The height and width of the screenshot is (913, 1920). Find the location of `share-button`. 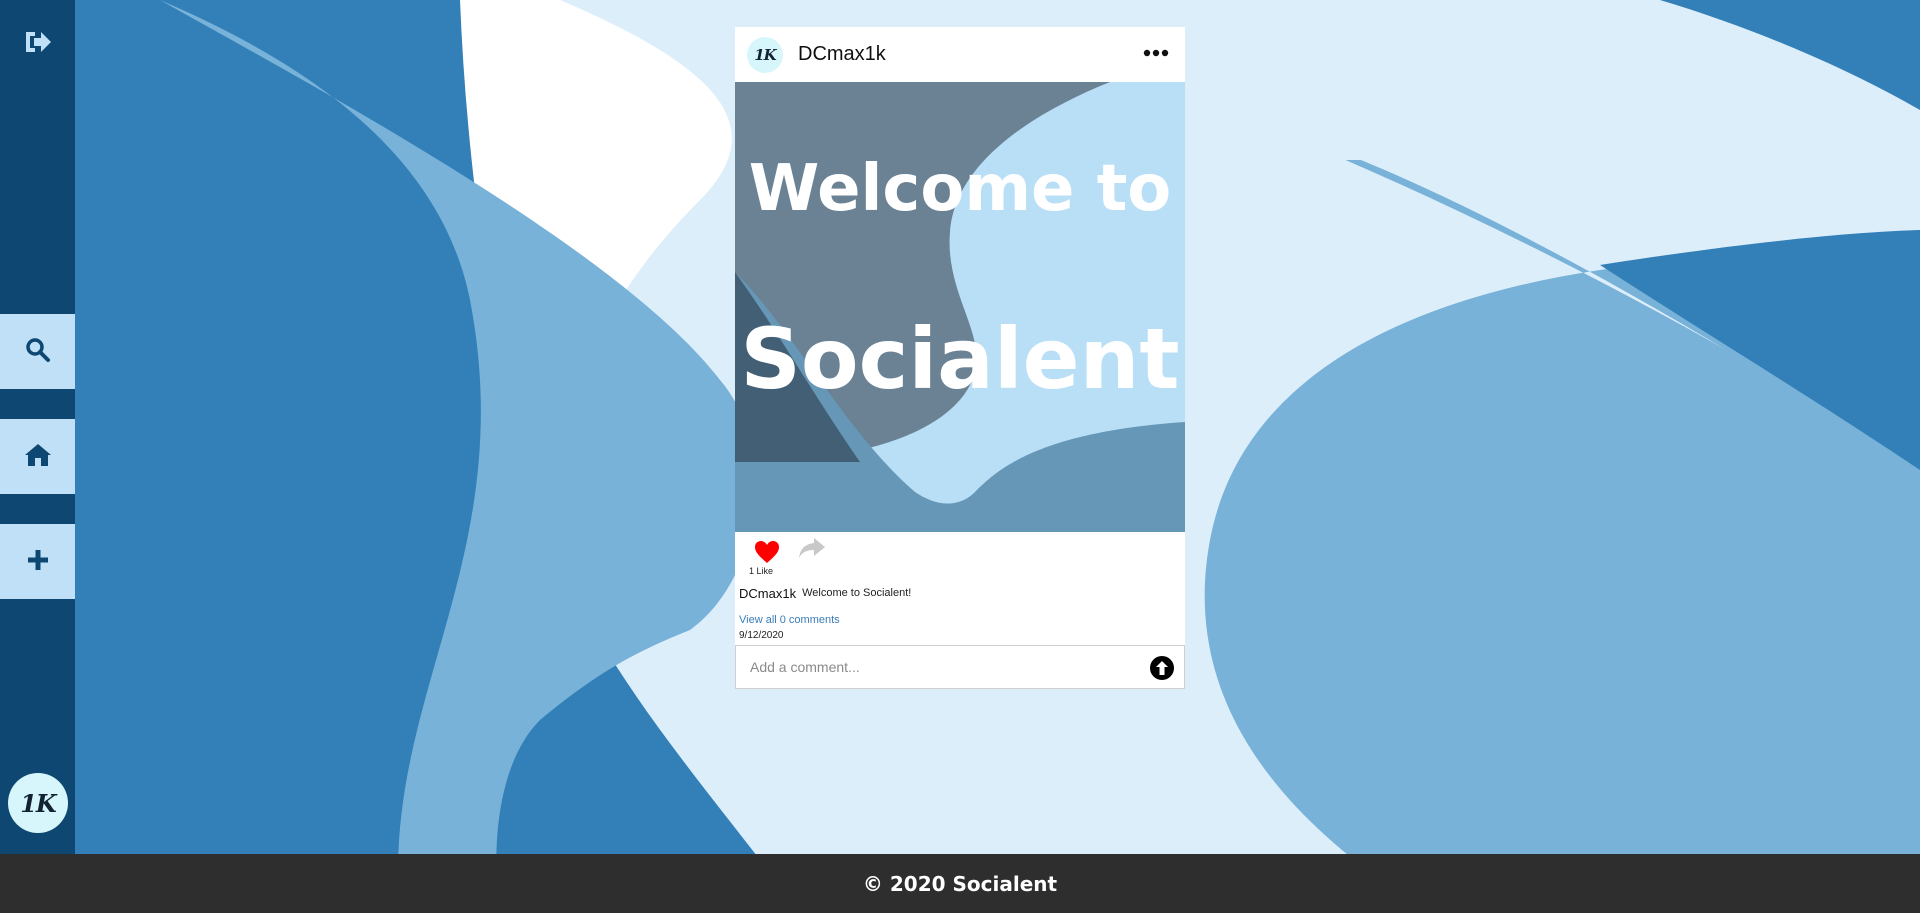

share-button is located at coordinates (812, 549).